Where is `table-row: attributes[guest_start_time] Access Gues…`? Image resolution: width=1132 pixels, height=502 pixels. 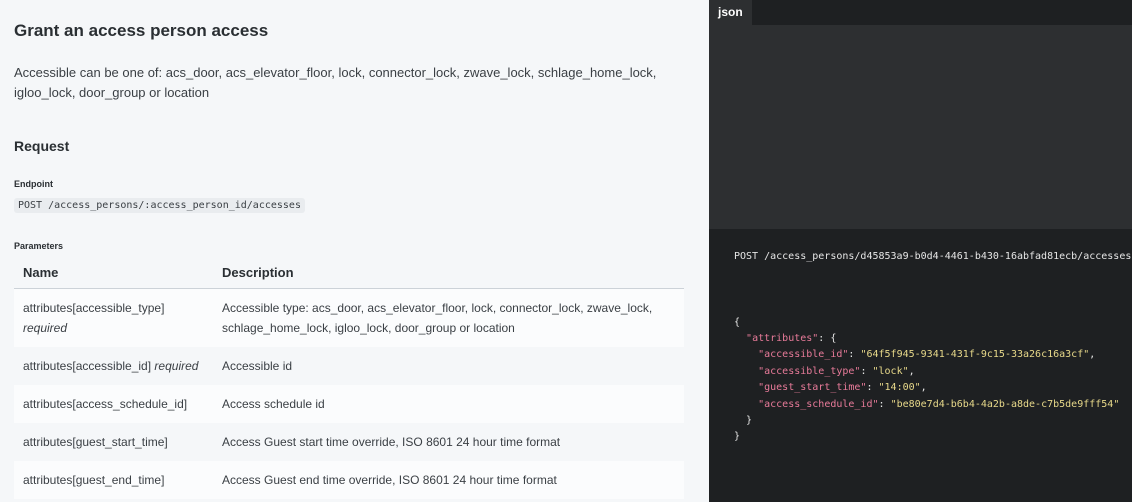
table-row: attributes[guest_start_time] Access Gues… is located at coordinates (349, 441).